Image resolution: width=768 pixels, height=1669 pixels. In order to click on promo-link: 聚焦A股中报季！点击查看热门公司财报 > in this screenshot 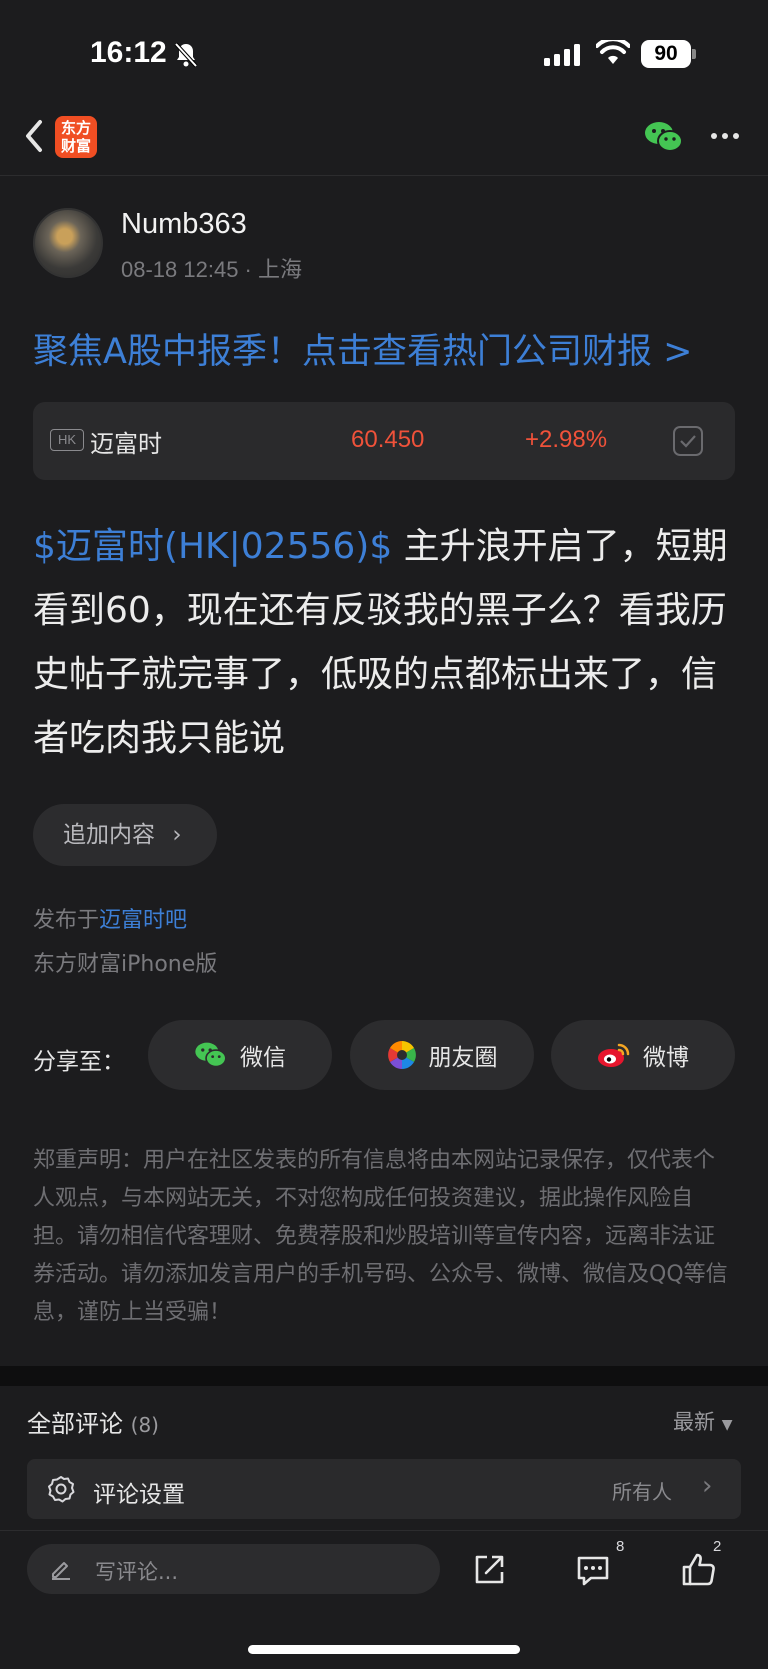, I will do `click(362, 348)`.